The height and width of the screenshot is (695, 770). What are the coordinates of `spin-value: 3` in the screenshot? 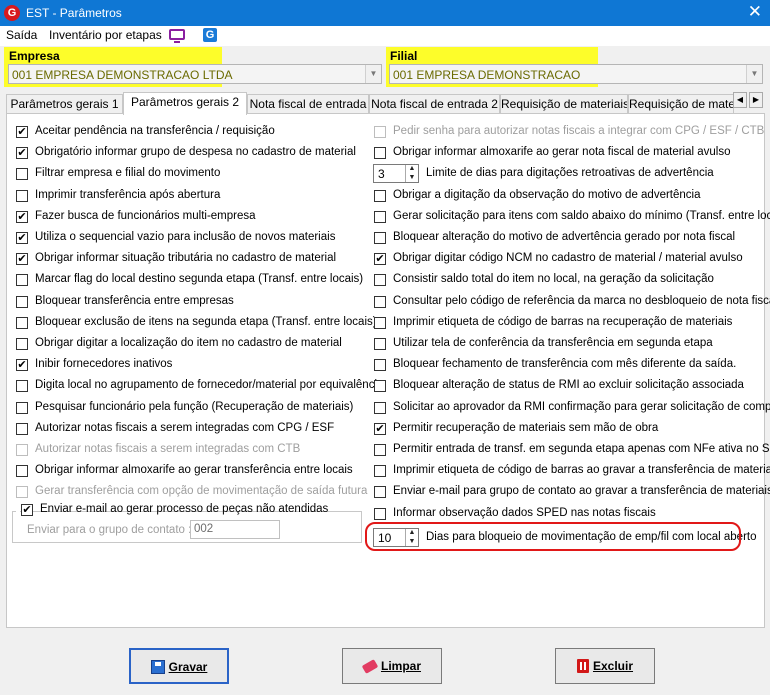 It's located at (381, 174).